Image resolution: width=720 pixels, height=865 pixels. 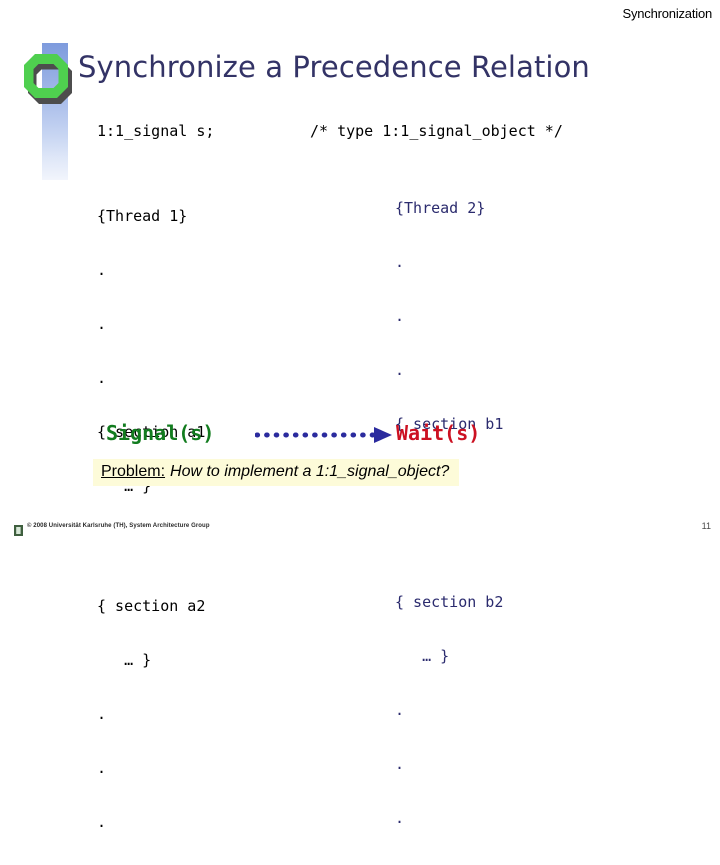 What do you see at coordinates (48, 78) in the screenshot?
I see `octagon-ring-logo` at bounding box center [48, 78].